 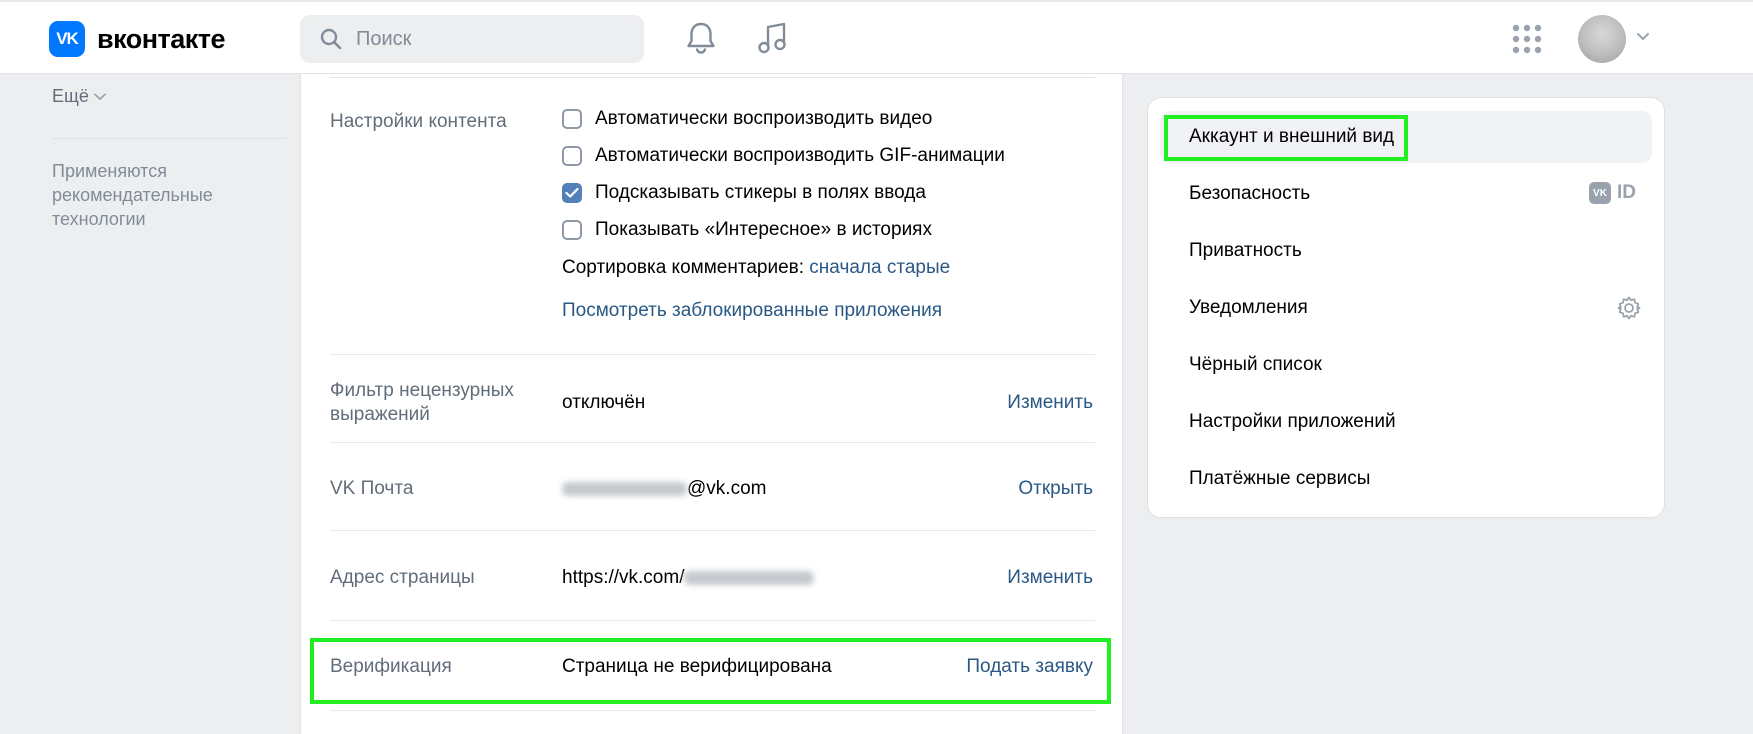 I want to click on vk-id-badge: VK ID, so click(x=1612, y=193).